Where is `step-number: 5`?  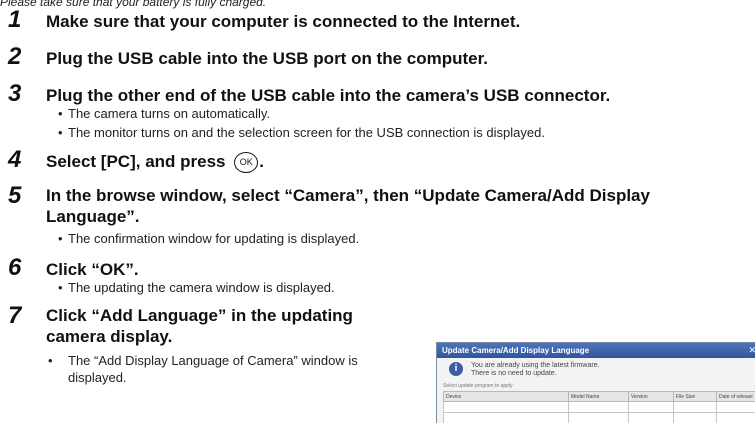 step-number: 5 is located at coordinates (15, 195).